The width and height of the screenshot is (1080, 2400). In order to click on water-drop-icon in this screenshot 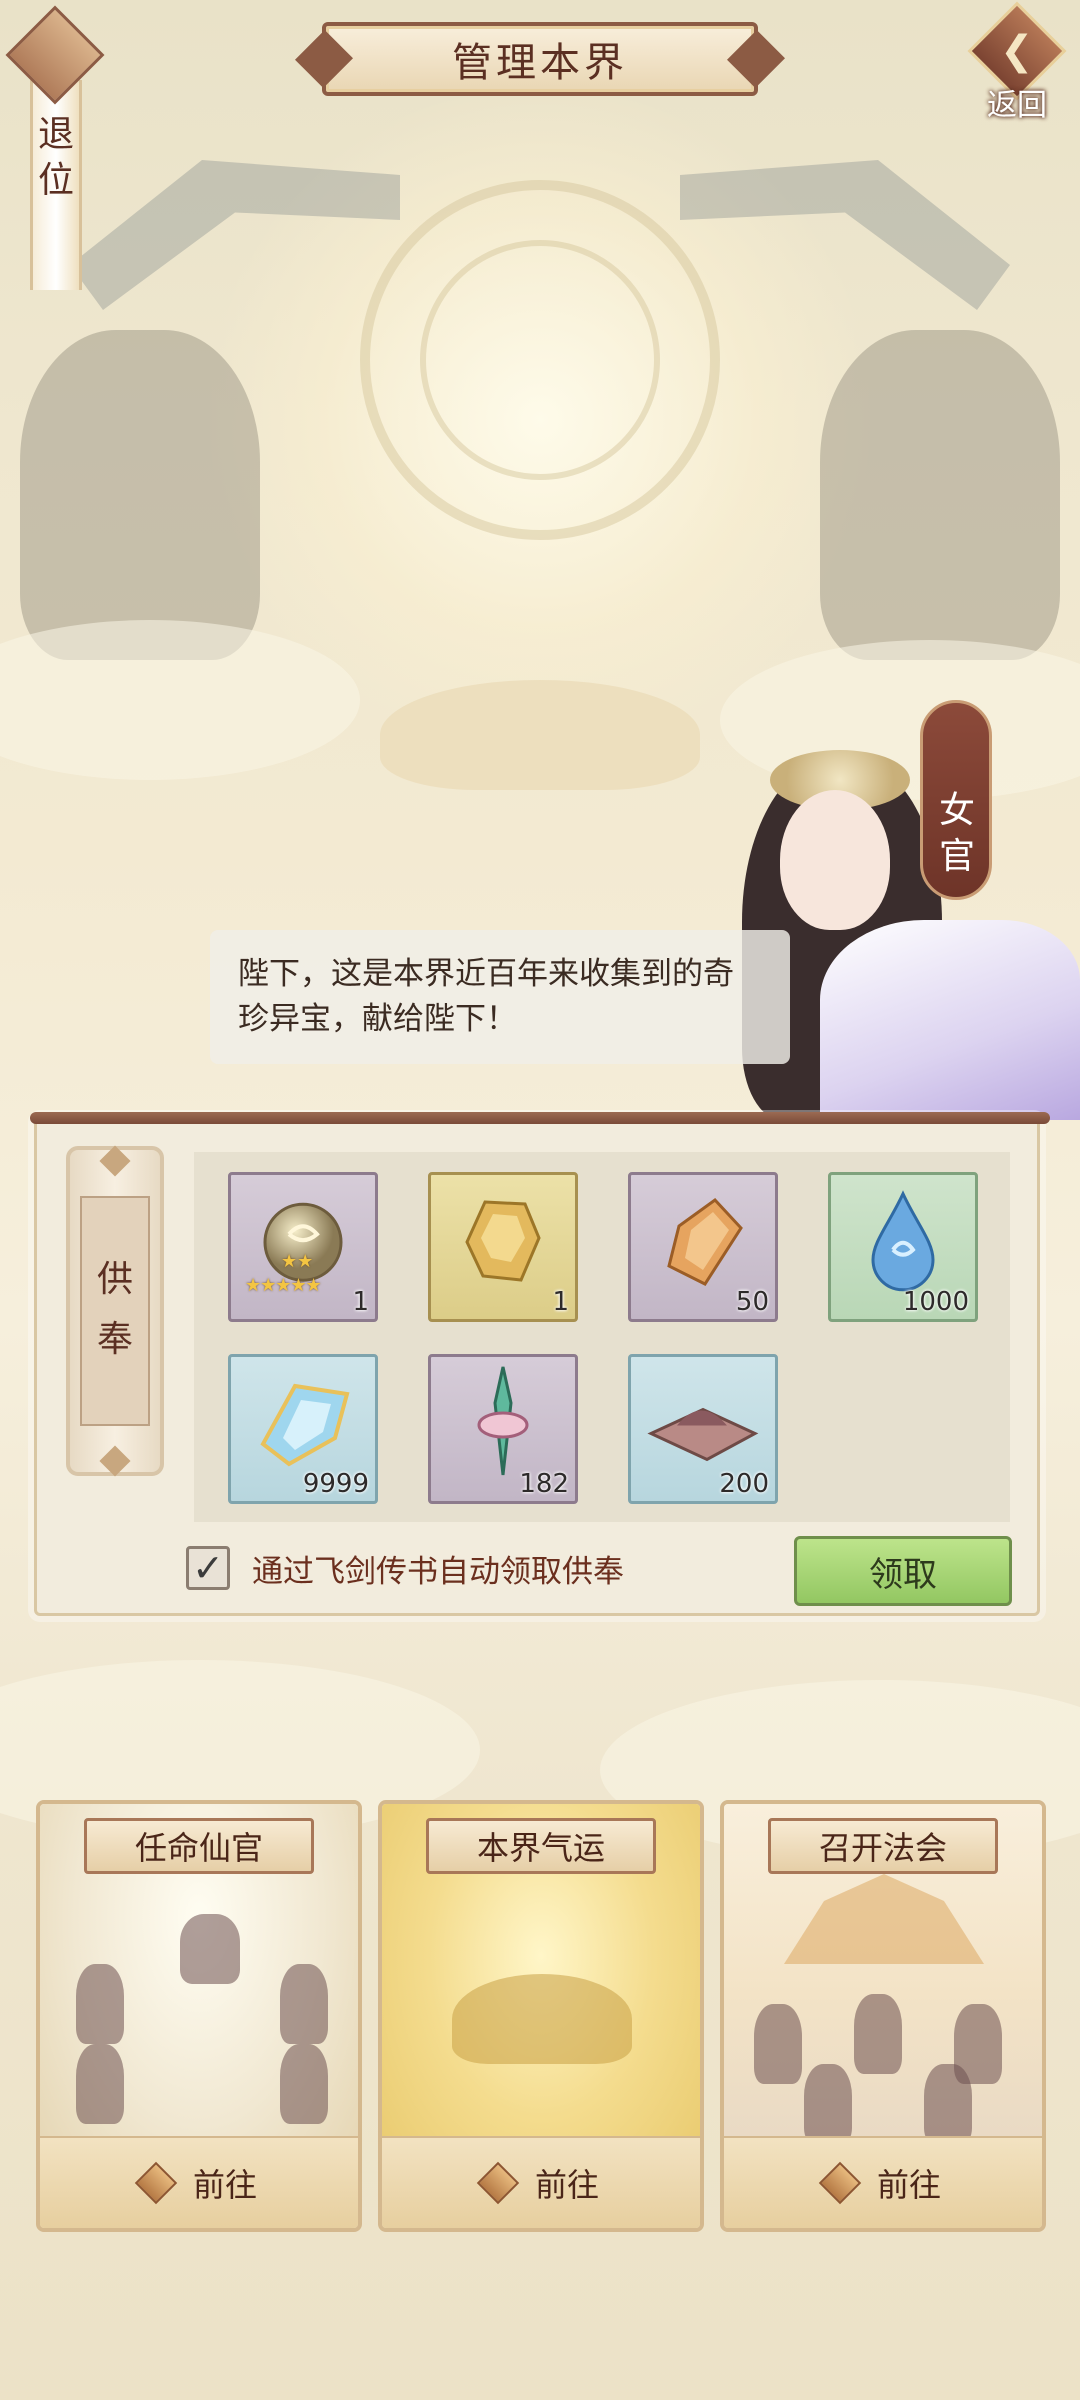, I will do `click(903, 1241)`.